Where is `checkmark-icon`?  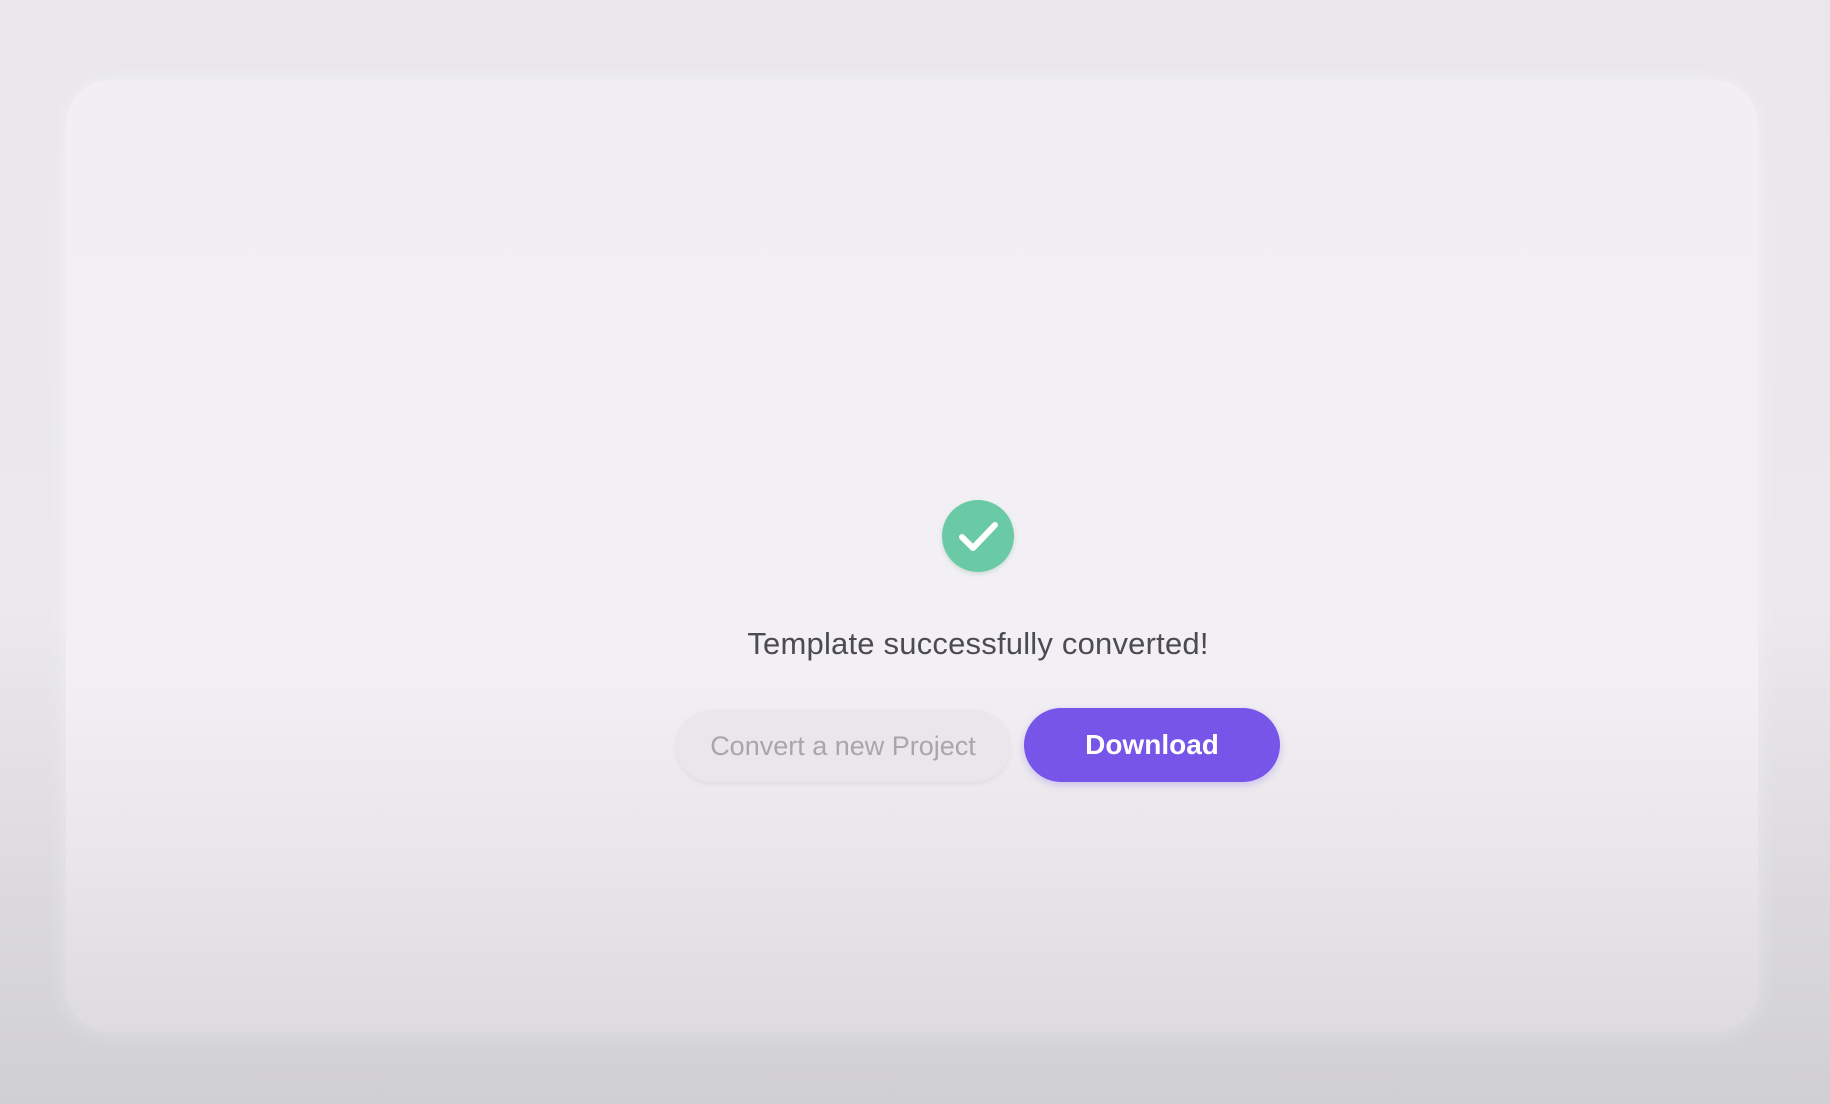
checkmark-icon is located at coordinates (978, 536).